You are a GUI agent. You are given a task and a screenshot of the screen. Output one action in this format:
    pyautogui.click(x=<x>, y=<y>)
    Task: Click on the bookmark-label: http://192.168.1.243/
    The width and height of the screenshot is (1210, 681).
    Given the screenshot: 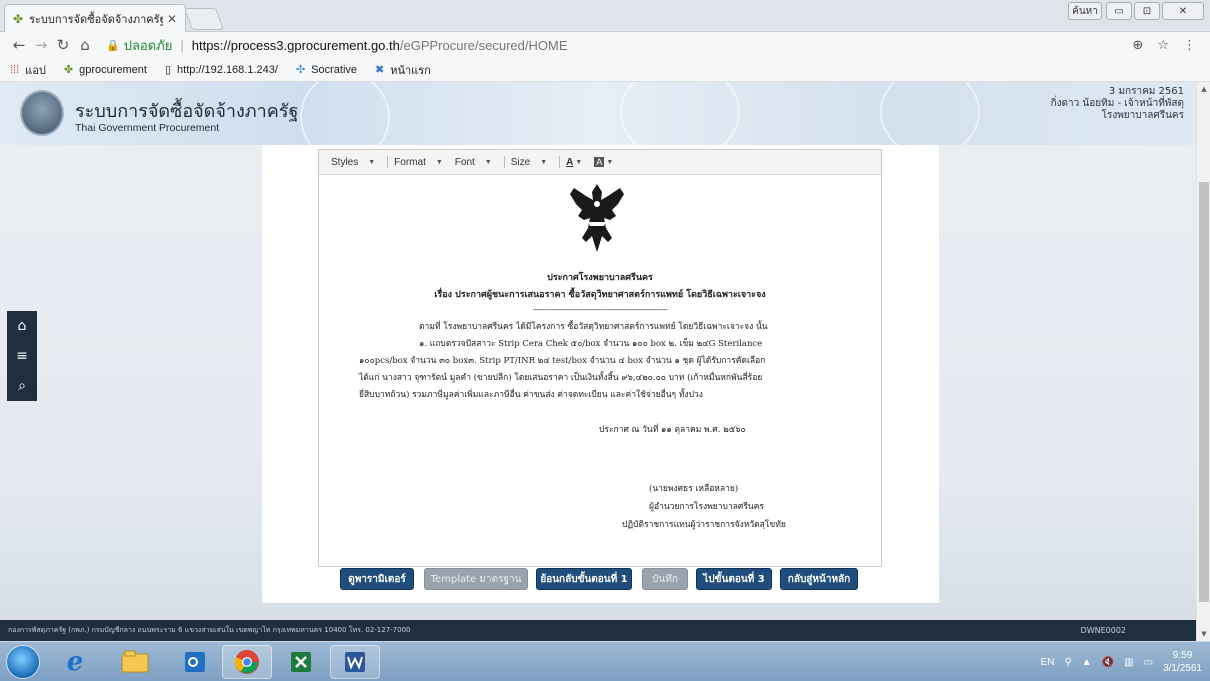 What is the action you would take?
    pyautogui.click(x=227, y=69)
    